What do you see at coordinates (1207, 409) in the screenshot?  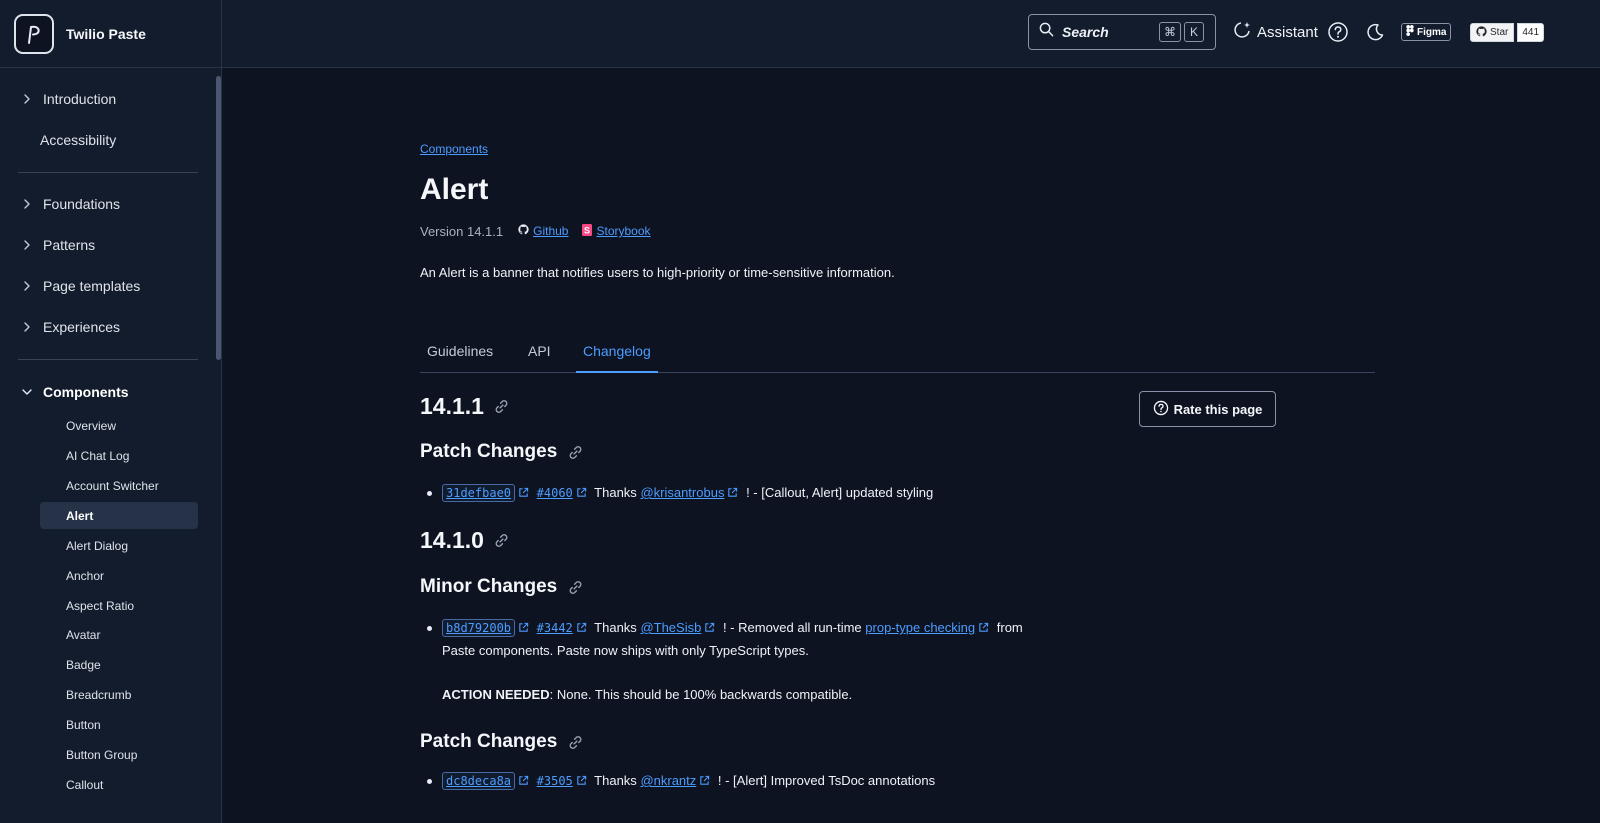 I see `rate-page-button: Rate this page` at bounding box center [1207, 409].